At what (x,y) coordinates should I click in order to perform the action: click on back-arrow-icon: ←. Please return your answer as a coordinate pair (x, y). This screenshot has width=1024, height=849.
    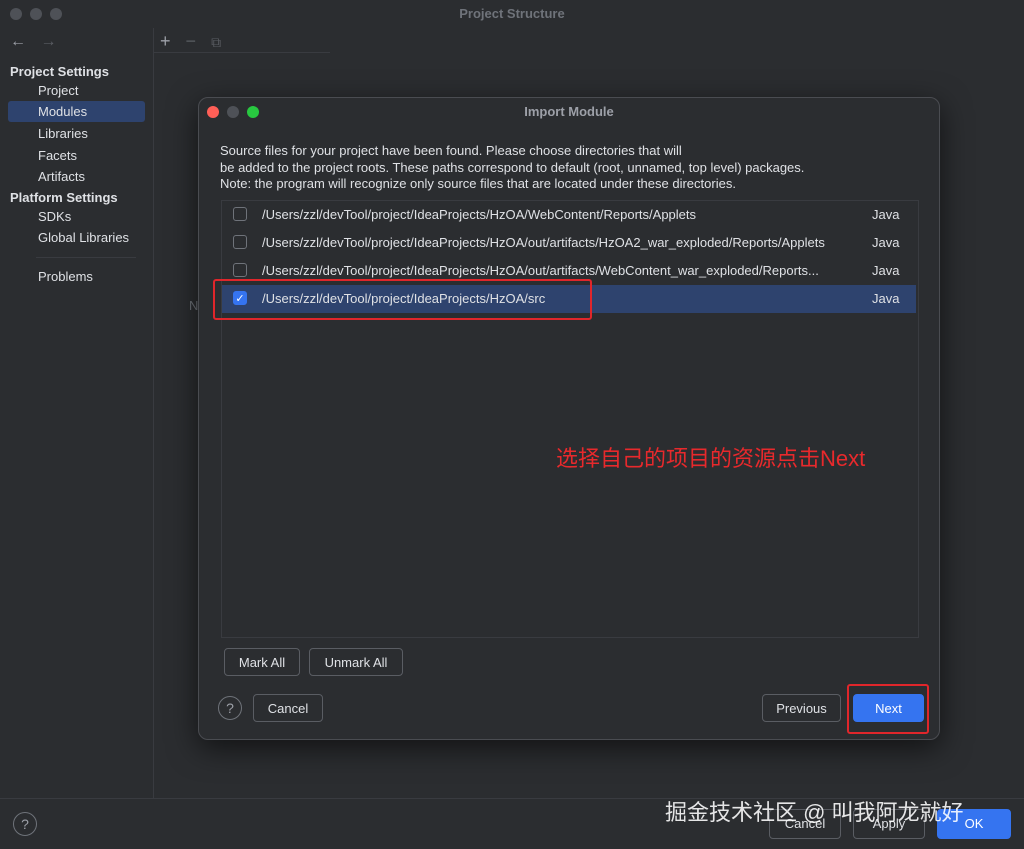
    Looking at the image, I should click on (18, 41).